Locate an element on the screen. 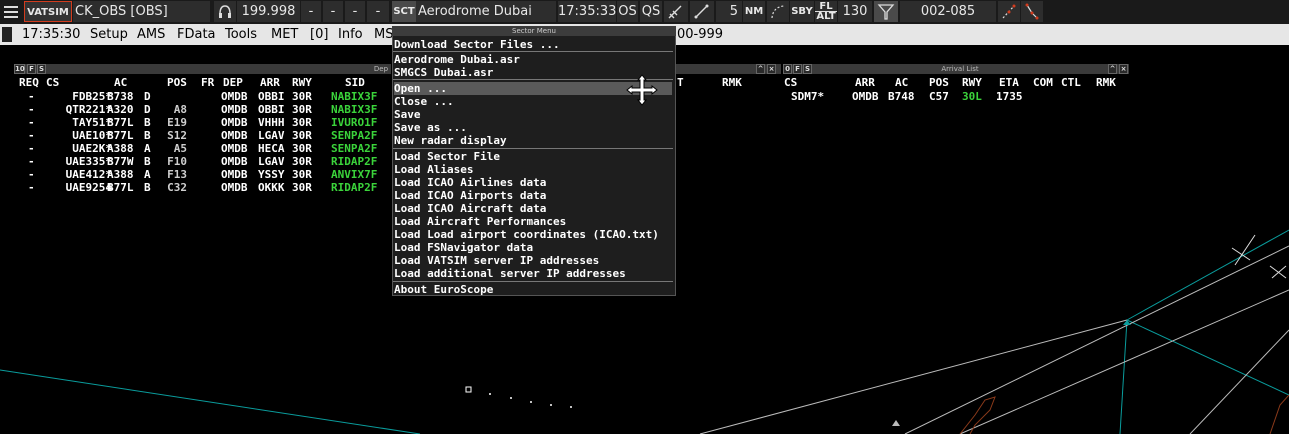 The width and height of the screenshot is (1289, 434). col-fr: FR is located at coordinates (207, 82).